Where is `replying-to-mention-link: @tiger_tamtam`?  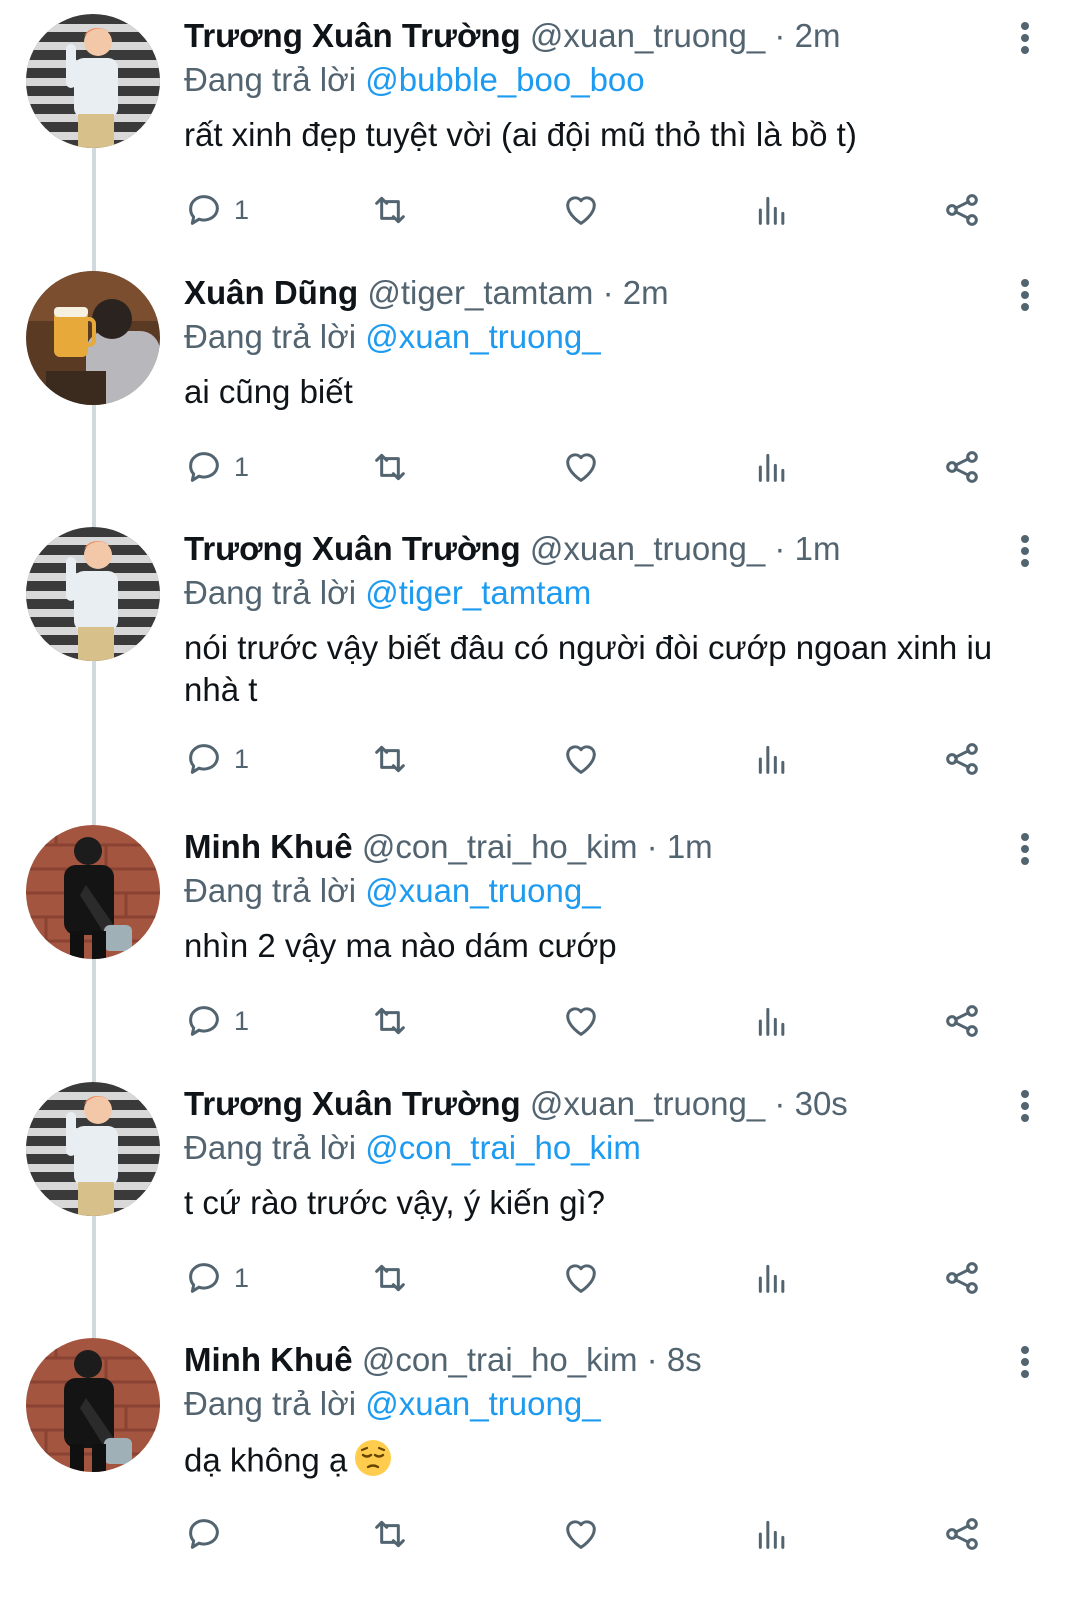 replying-to-mention-link: @tiger_tamtam is located at coordinates (478, 592).